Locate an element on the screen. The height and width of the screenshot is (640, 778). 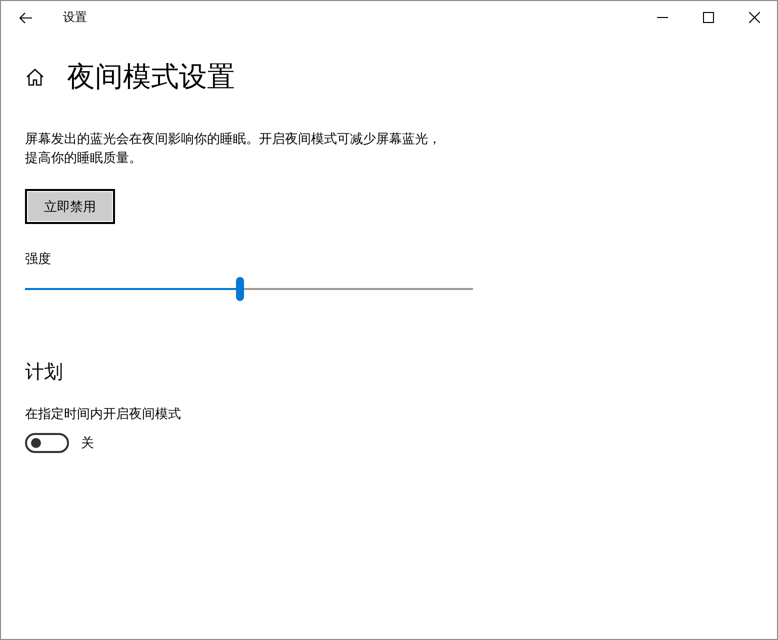
page-title: 夜间模式设置 is located at coordinates (151, 77).